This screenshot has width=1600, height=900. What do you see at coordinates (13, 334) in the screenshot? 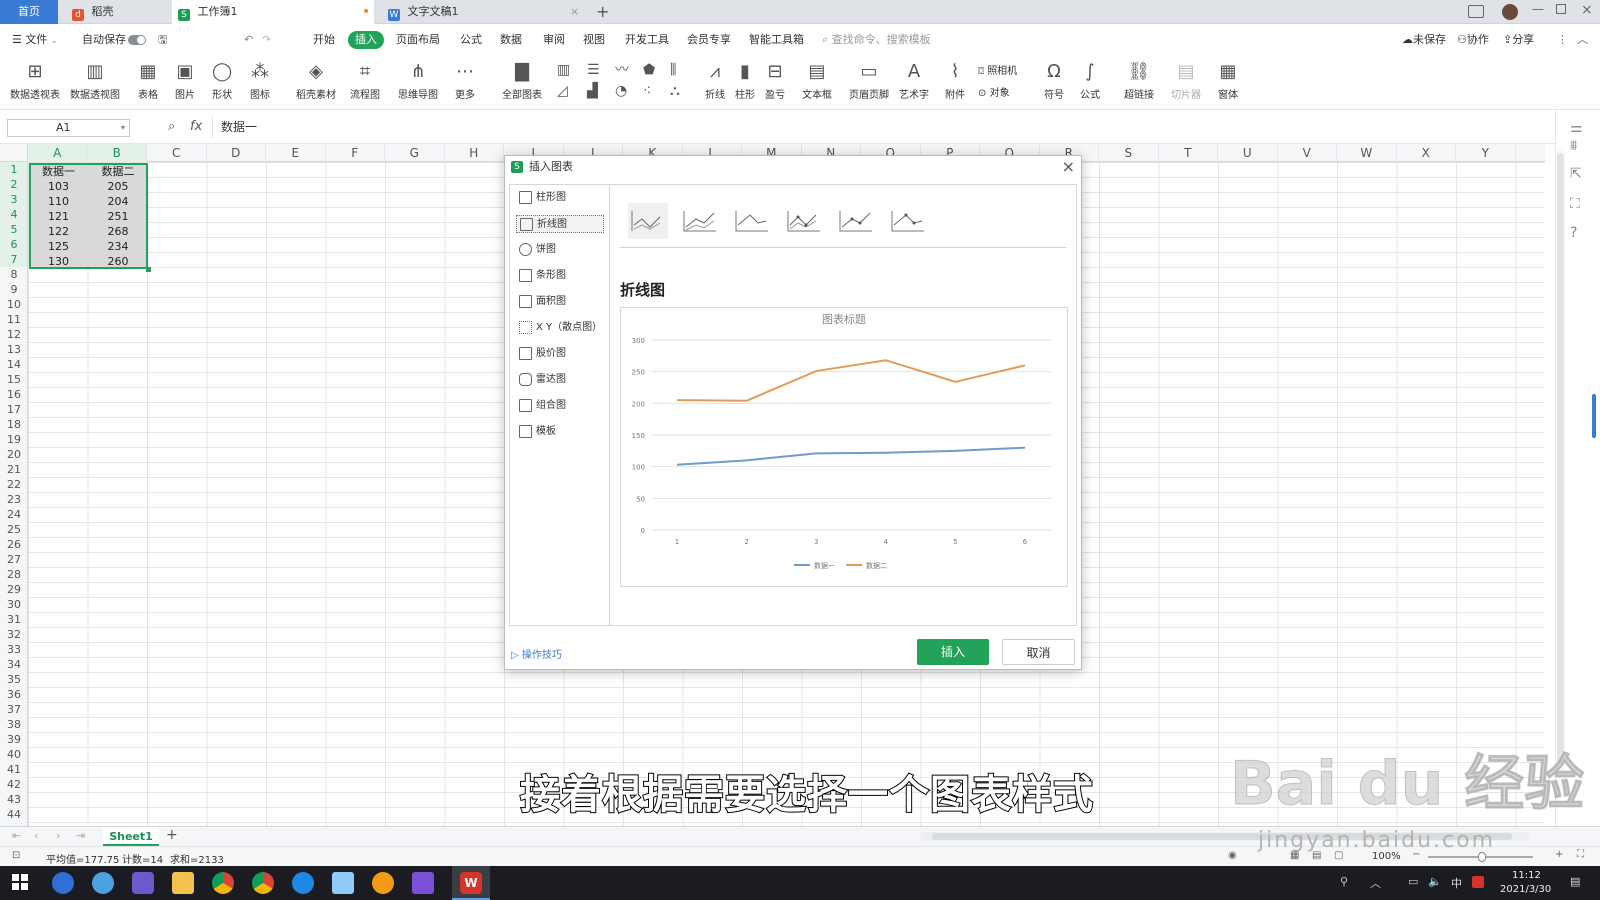
I see `row-header: 12` at bounding box center [13, 334].